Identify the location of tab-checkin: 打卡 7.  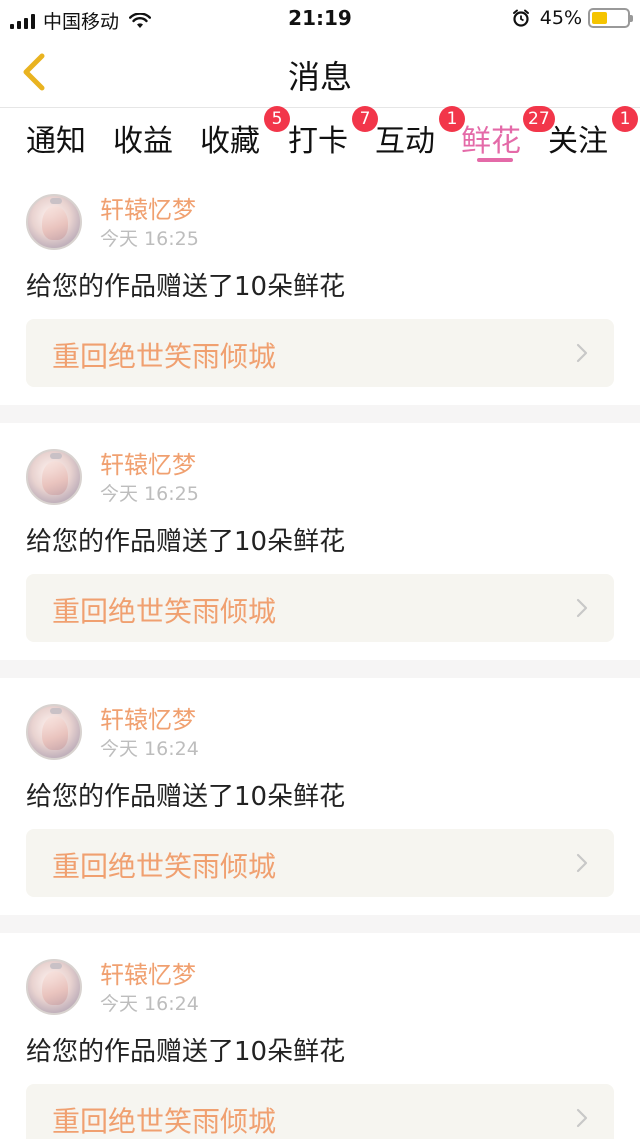
(333, 133).